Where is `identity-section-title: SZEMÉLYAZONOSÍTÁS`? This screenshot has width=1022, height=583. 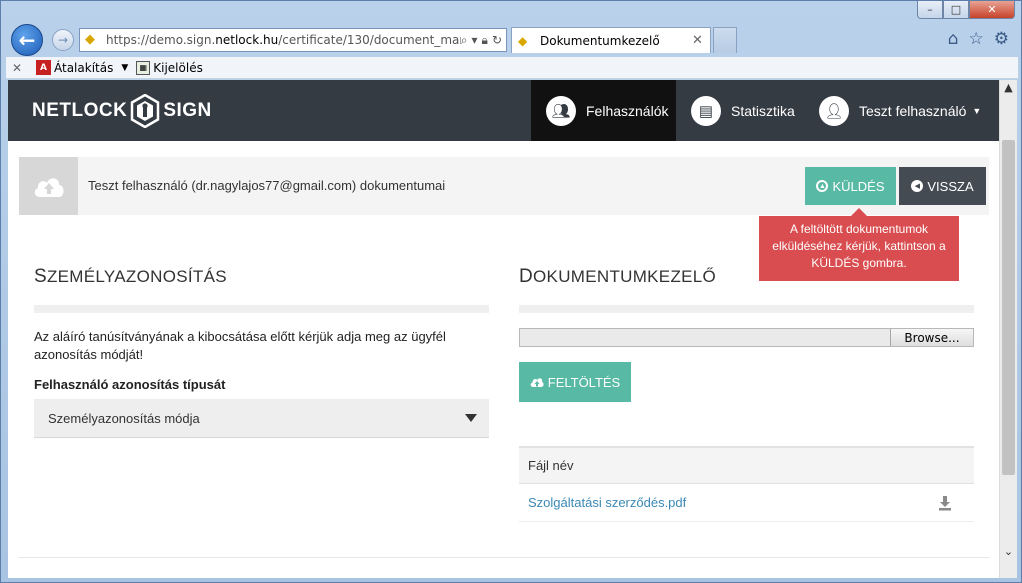
identity-section-title: SZEMÉLYAZONOSÍTÁS is located at coordinates (130, 276).